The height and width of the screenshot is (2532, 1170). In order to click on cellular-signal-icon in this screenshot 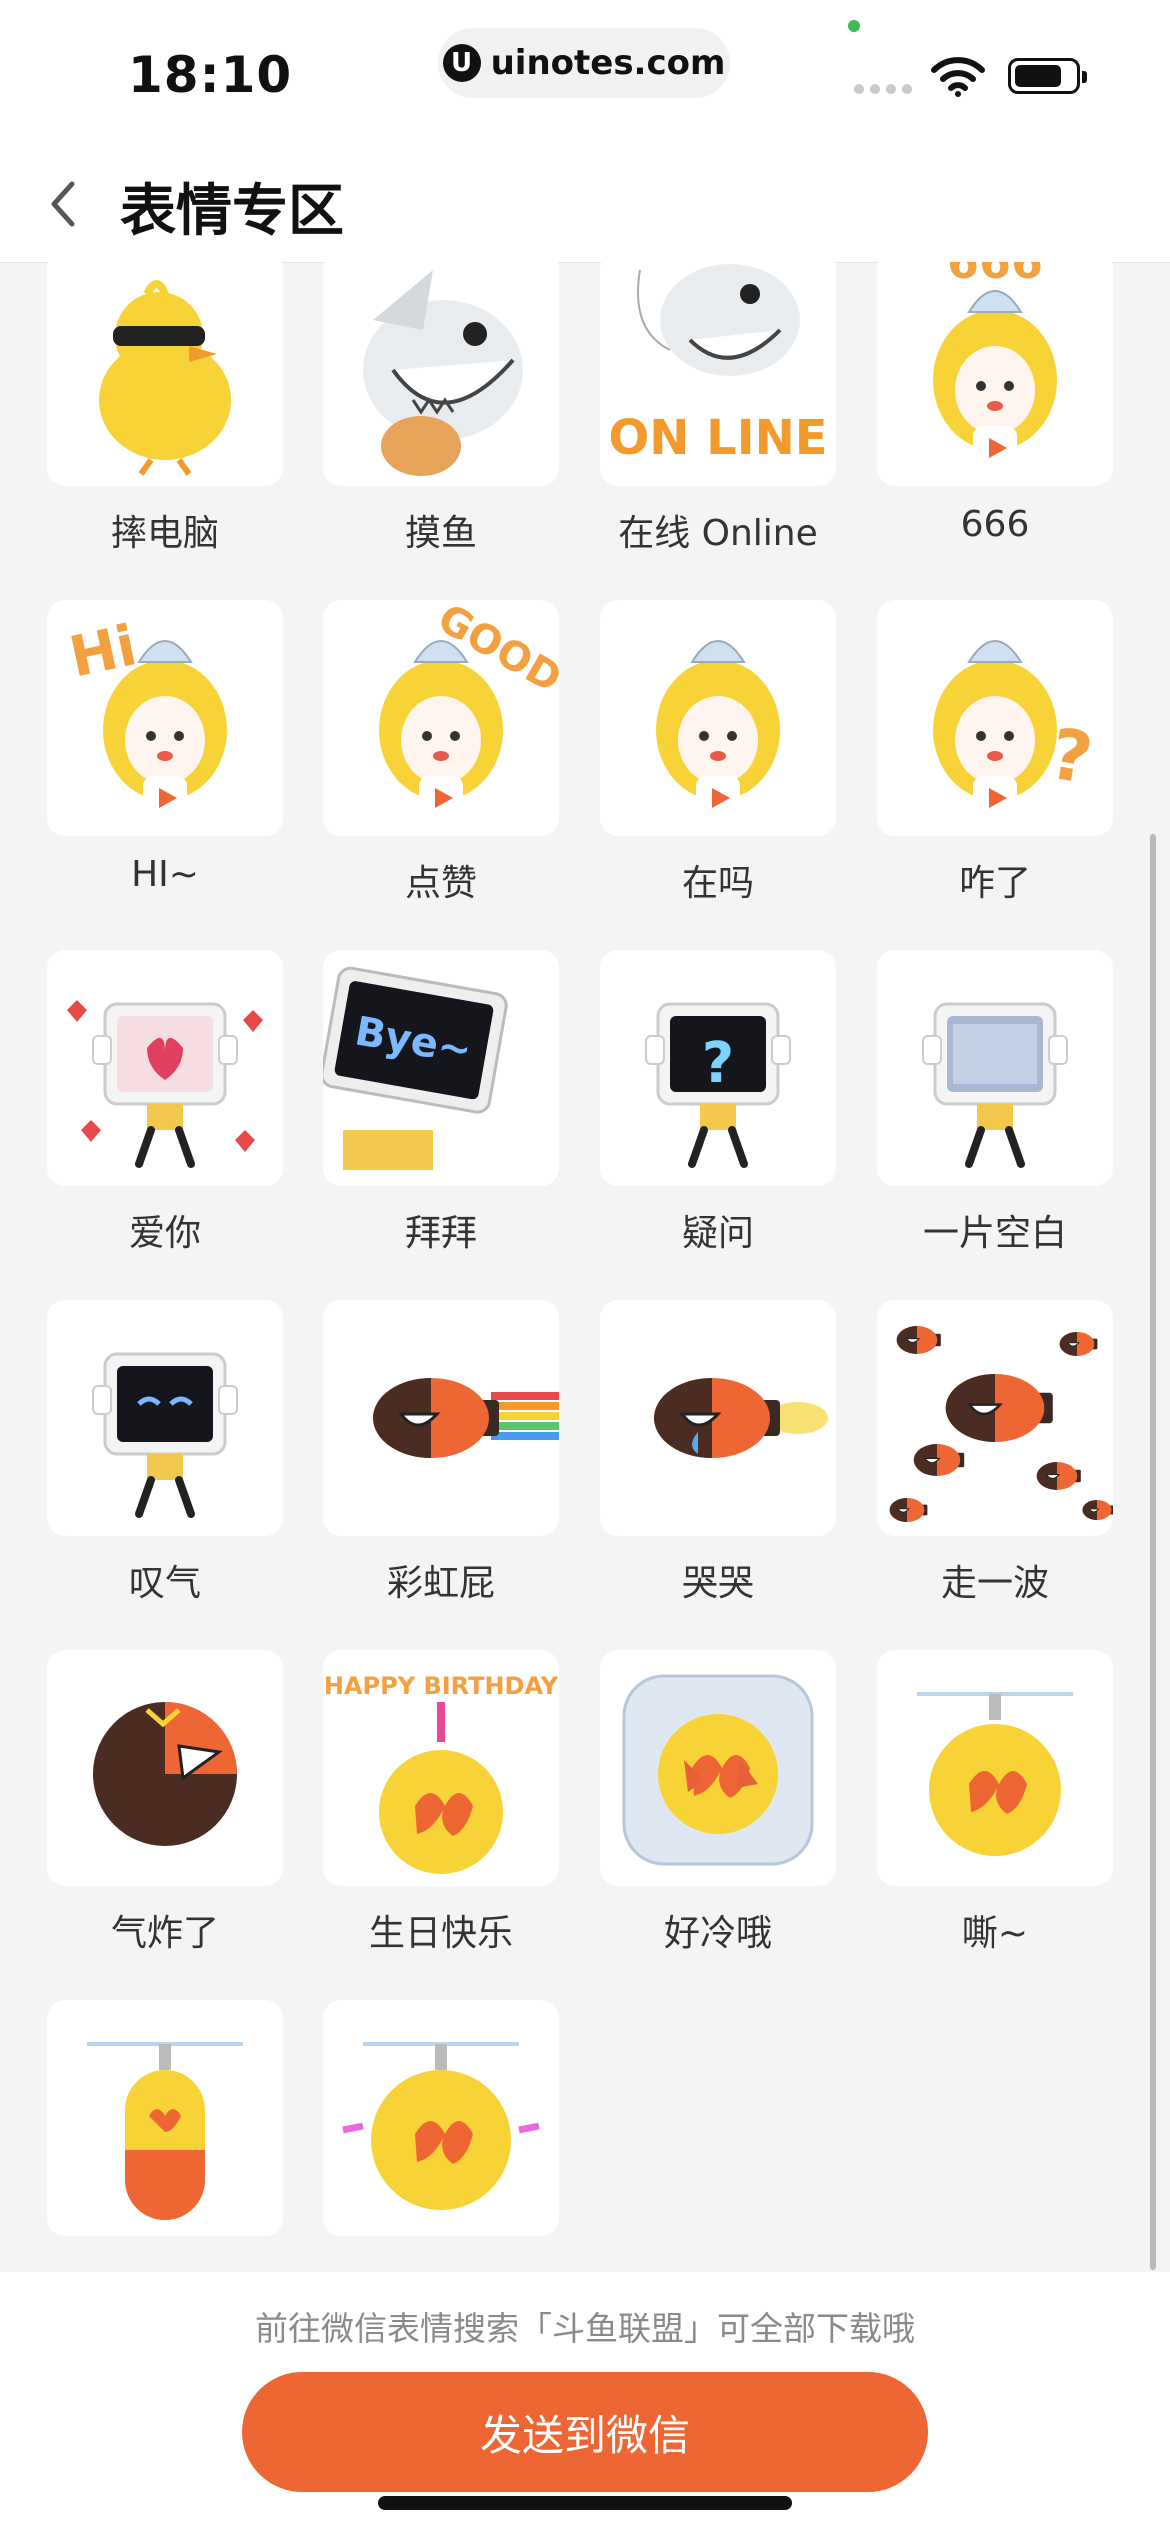, I will do `click(883, 89)`.